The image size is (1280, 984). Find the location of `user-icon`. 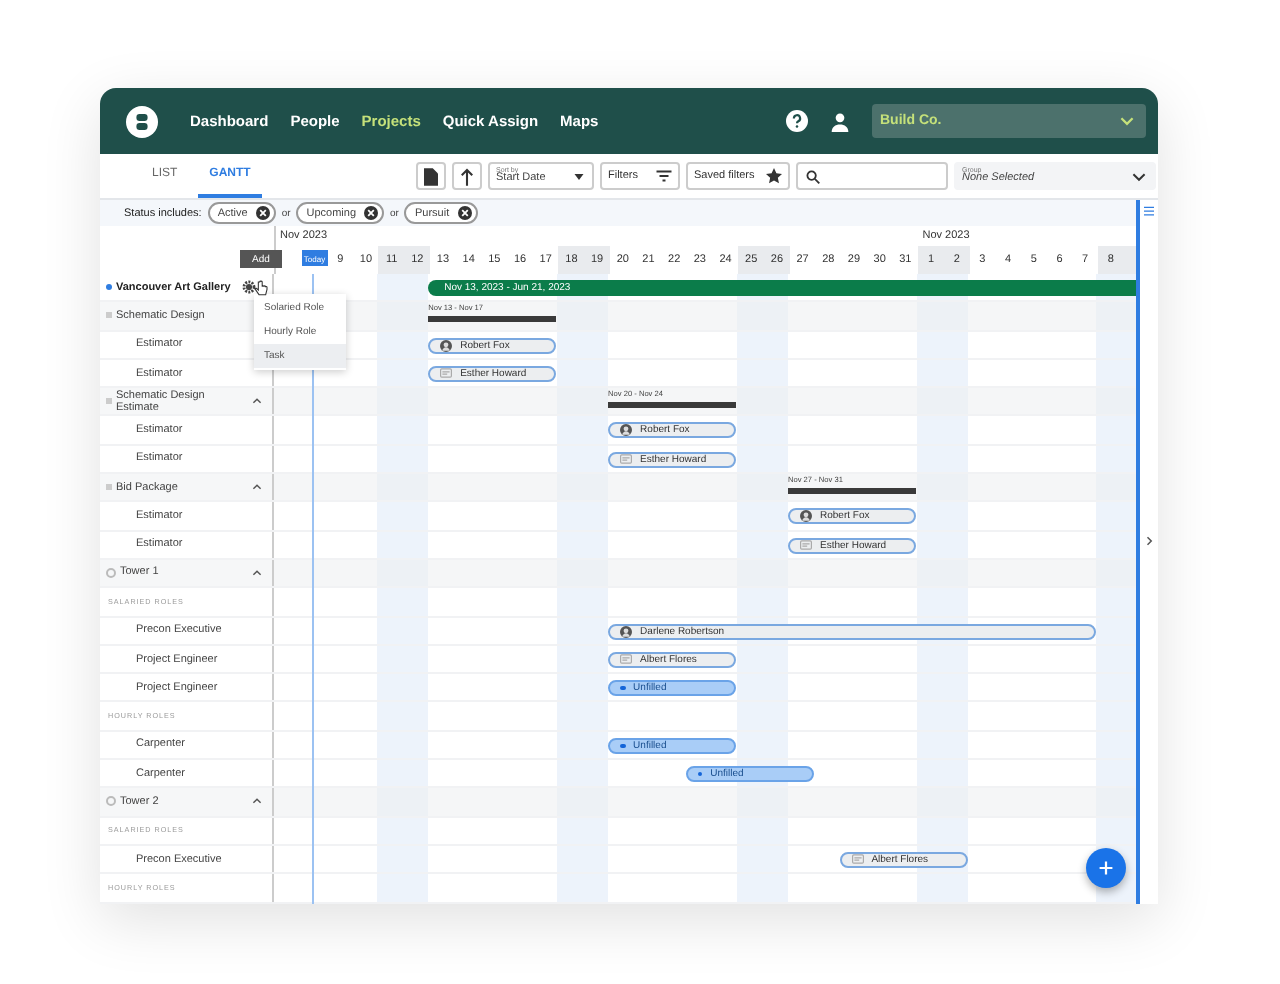

user-icon is located at coordinates (840, 121).